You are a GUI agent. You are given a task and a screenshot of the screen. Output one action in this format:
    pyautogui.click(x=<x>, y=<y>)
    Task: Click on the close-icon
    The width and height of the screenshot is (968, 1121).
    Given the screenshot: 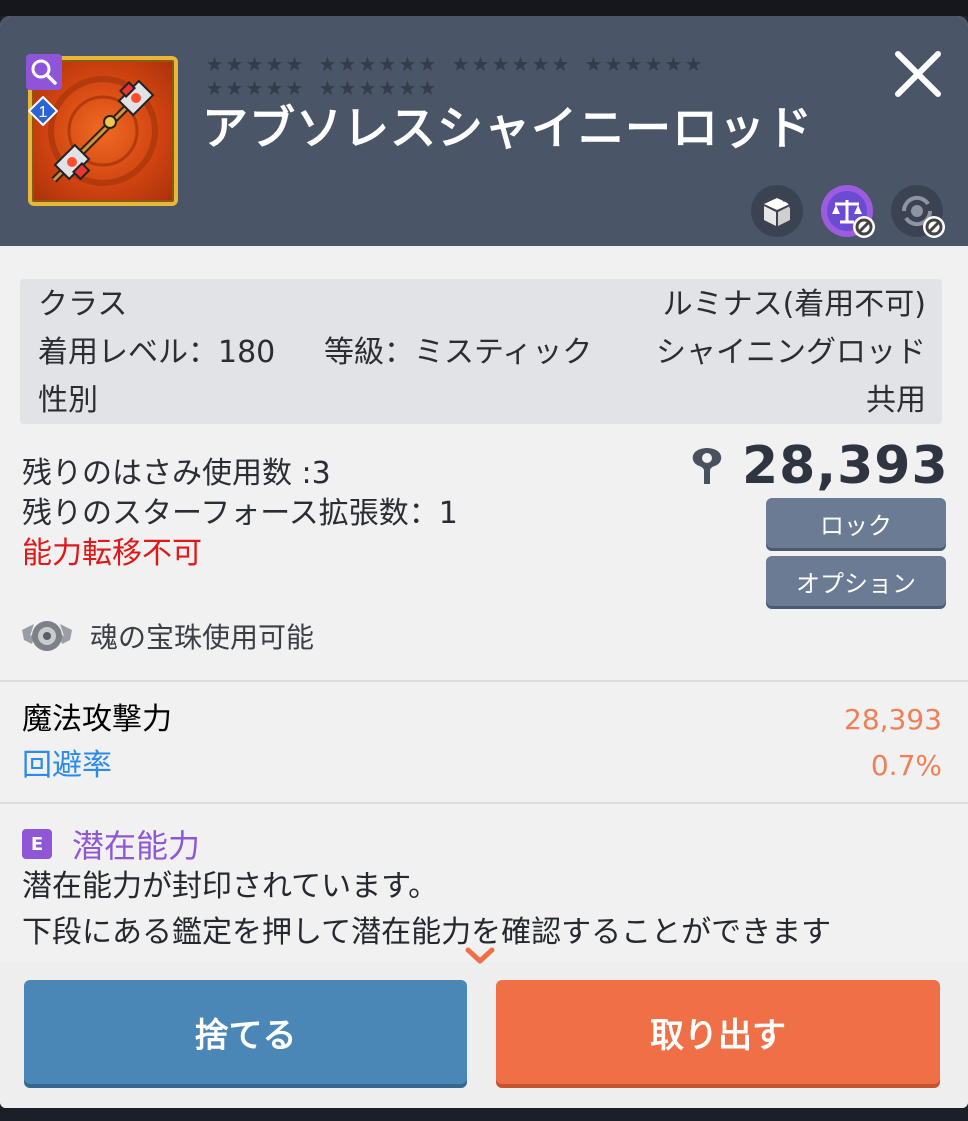 What is the action you would take?
    pyautogui.click(x=918, y=74)
    